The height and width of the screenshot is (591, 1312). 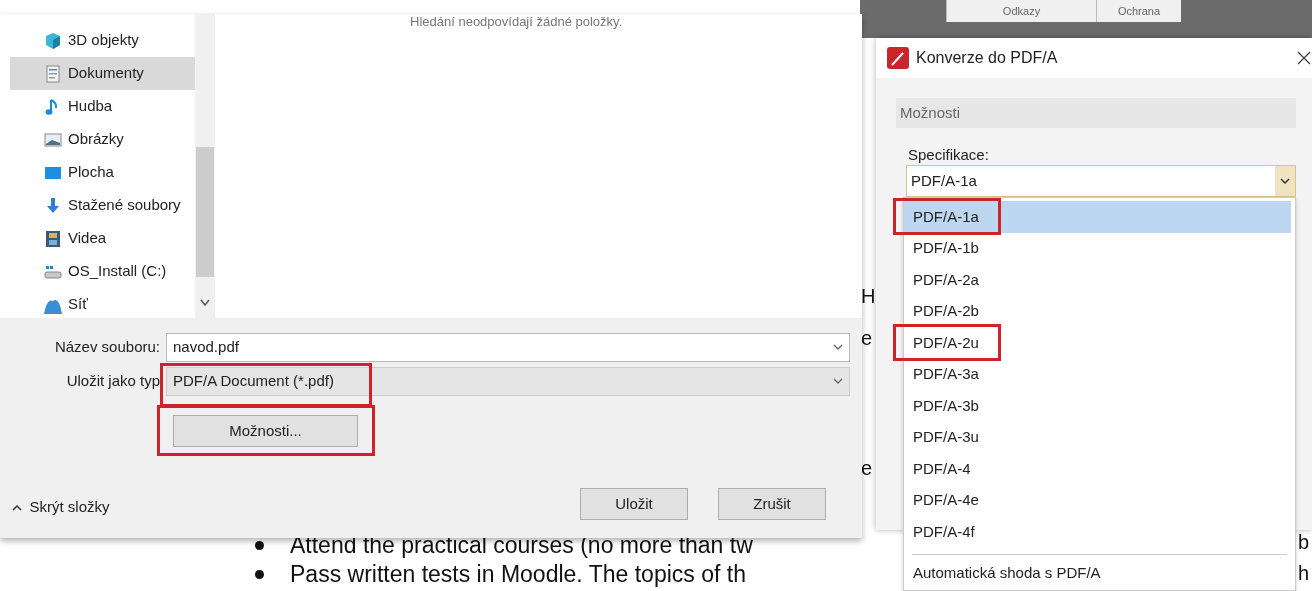 What do you see at coordinates (1097, 248) in the screenshot?
I see `dropdown-option: PDF/A-1b` at bounding box center [1097, 248].